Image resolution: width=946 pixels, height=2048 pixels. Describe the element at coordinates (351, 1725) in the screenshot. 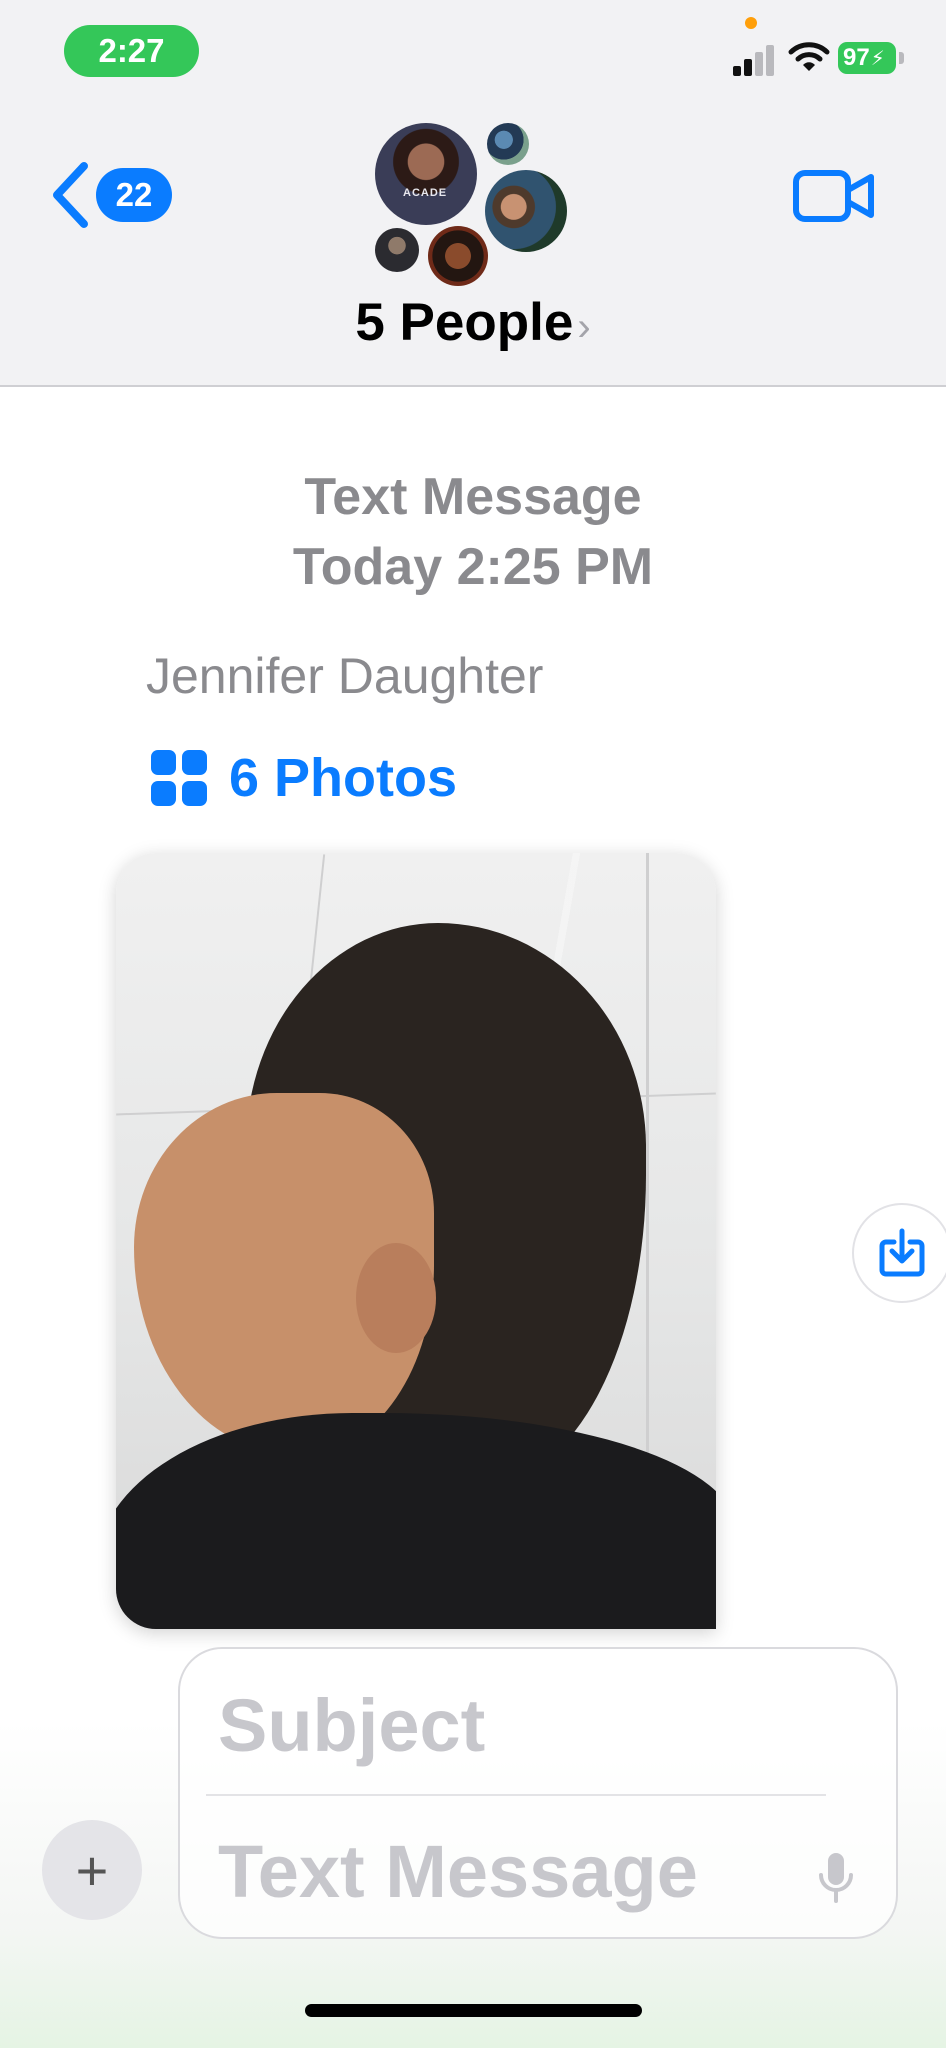

I see `subject-field: Subject` at that location.